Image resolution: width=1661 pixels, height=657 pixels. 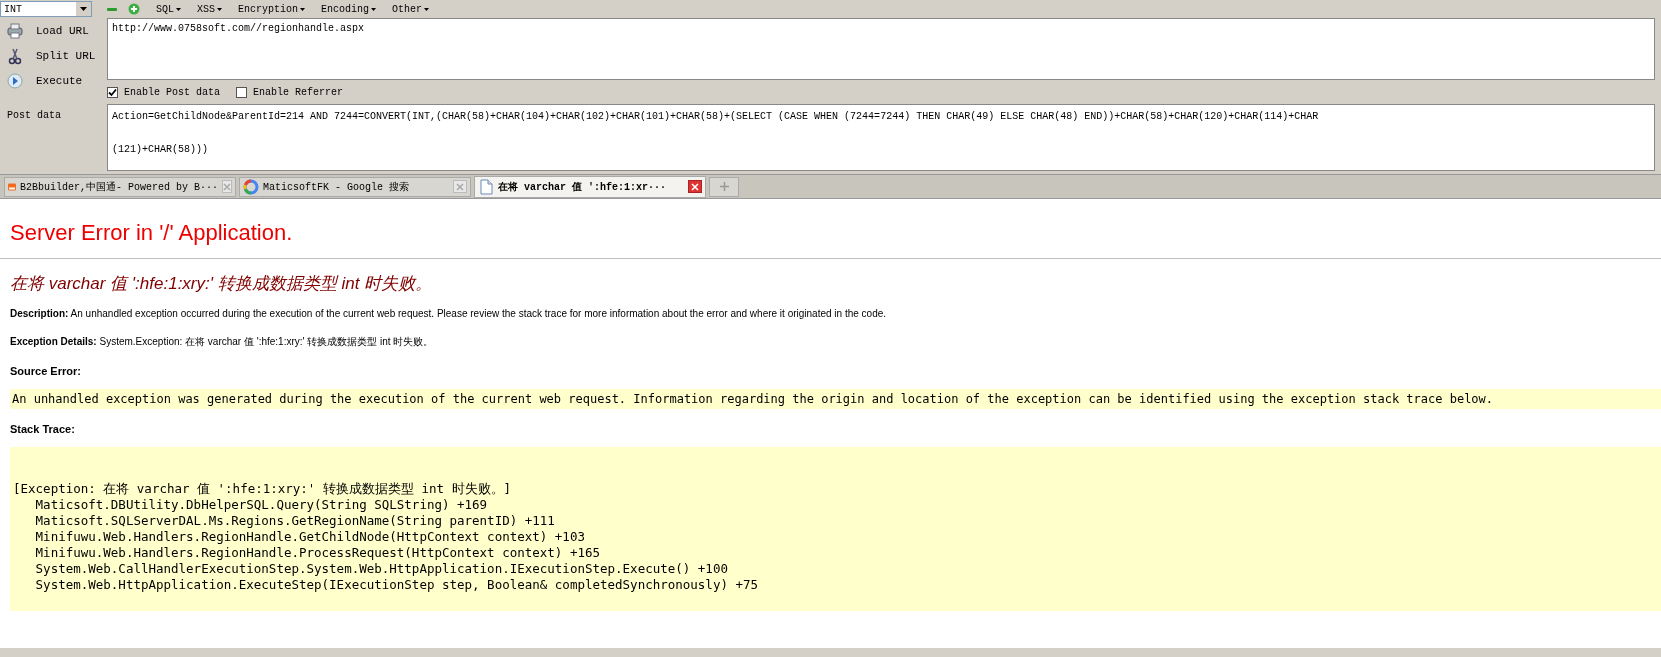 I want to click on action-button: Execute, so click(x=59, y=80).